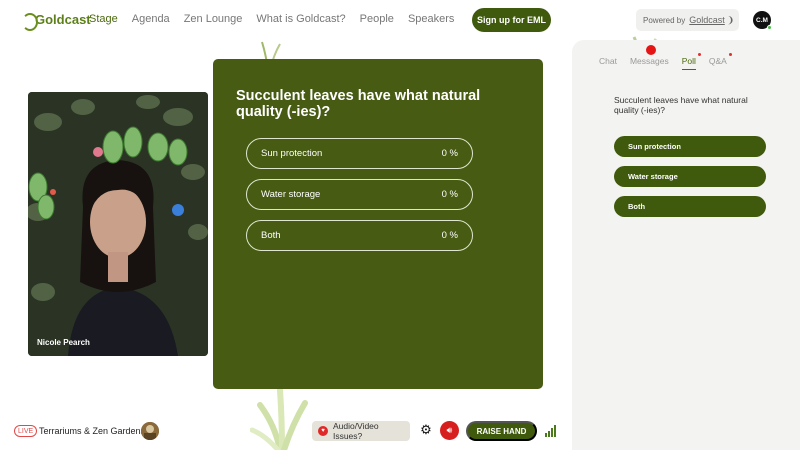 The width and height of the screenshot is (800, 450). Describe the element at coordinates (26, 431) in the screenshot. I see `live-badge: LIVE` at that location.